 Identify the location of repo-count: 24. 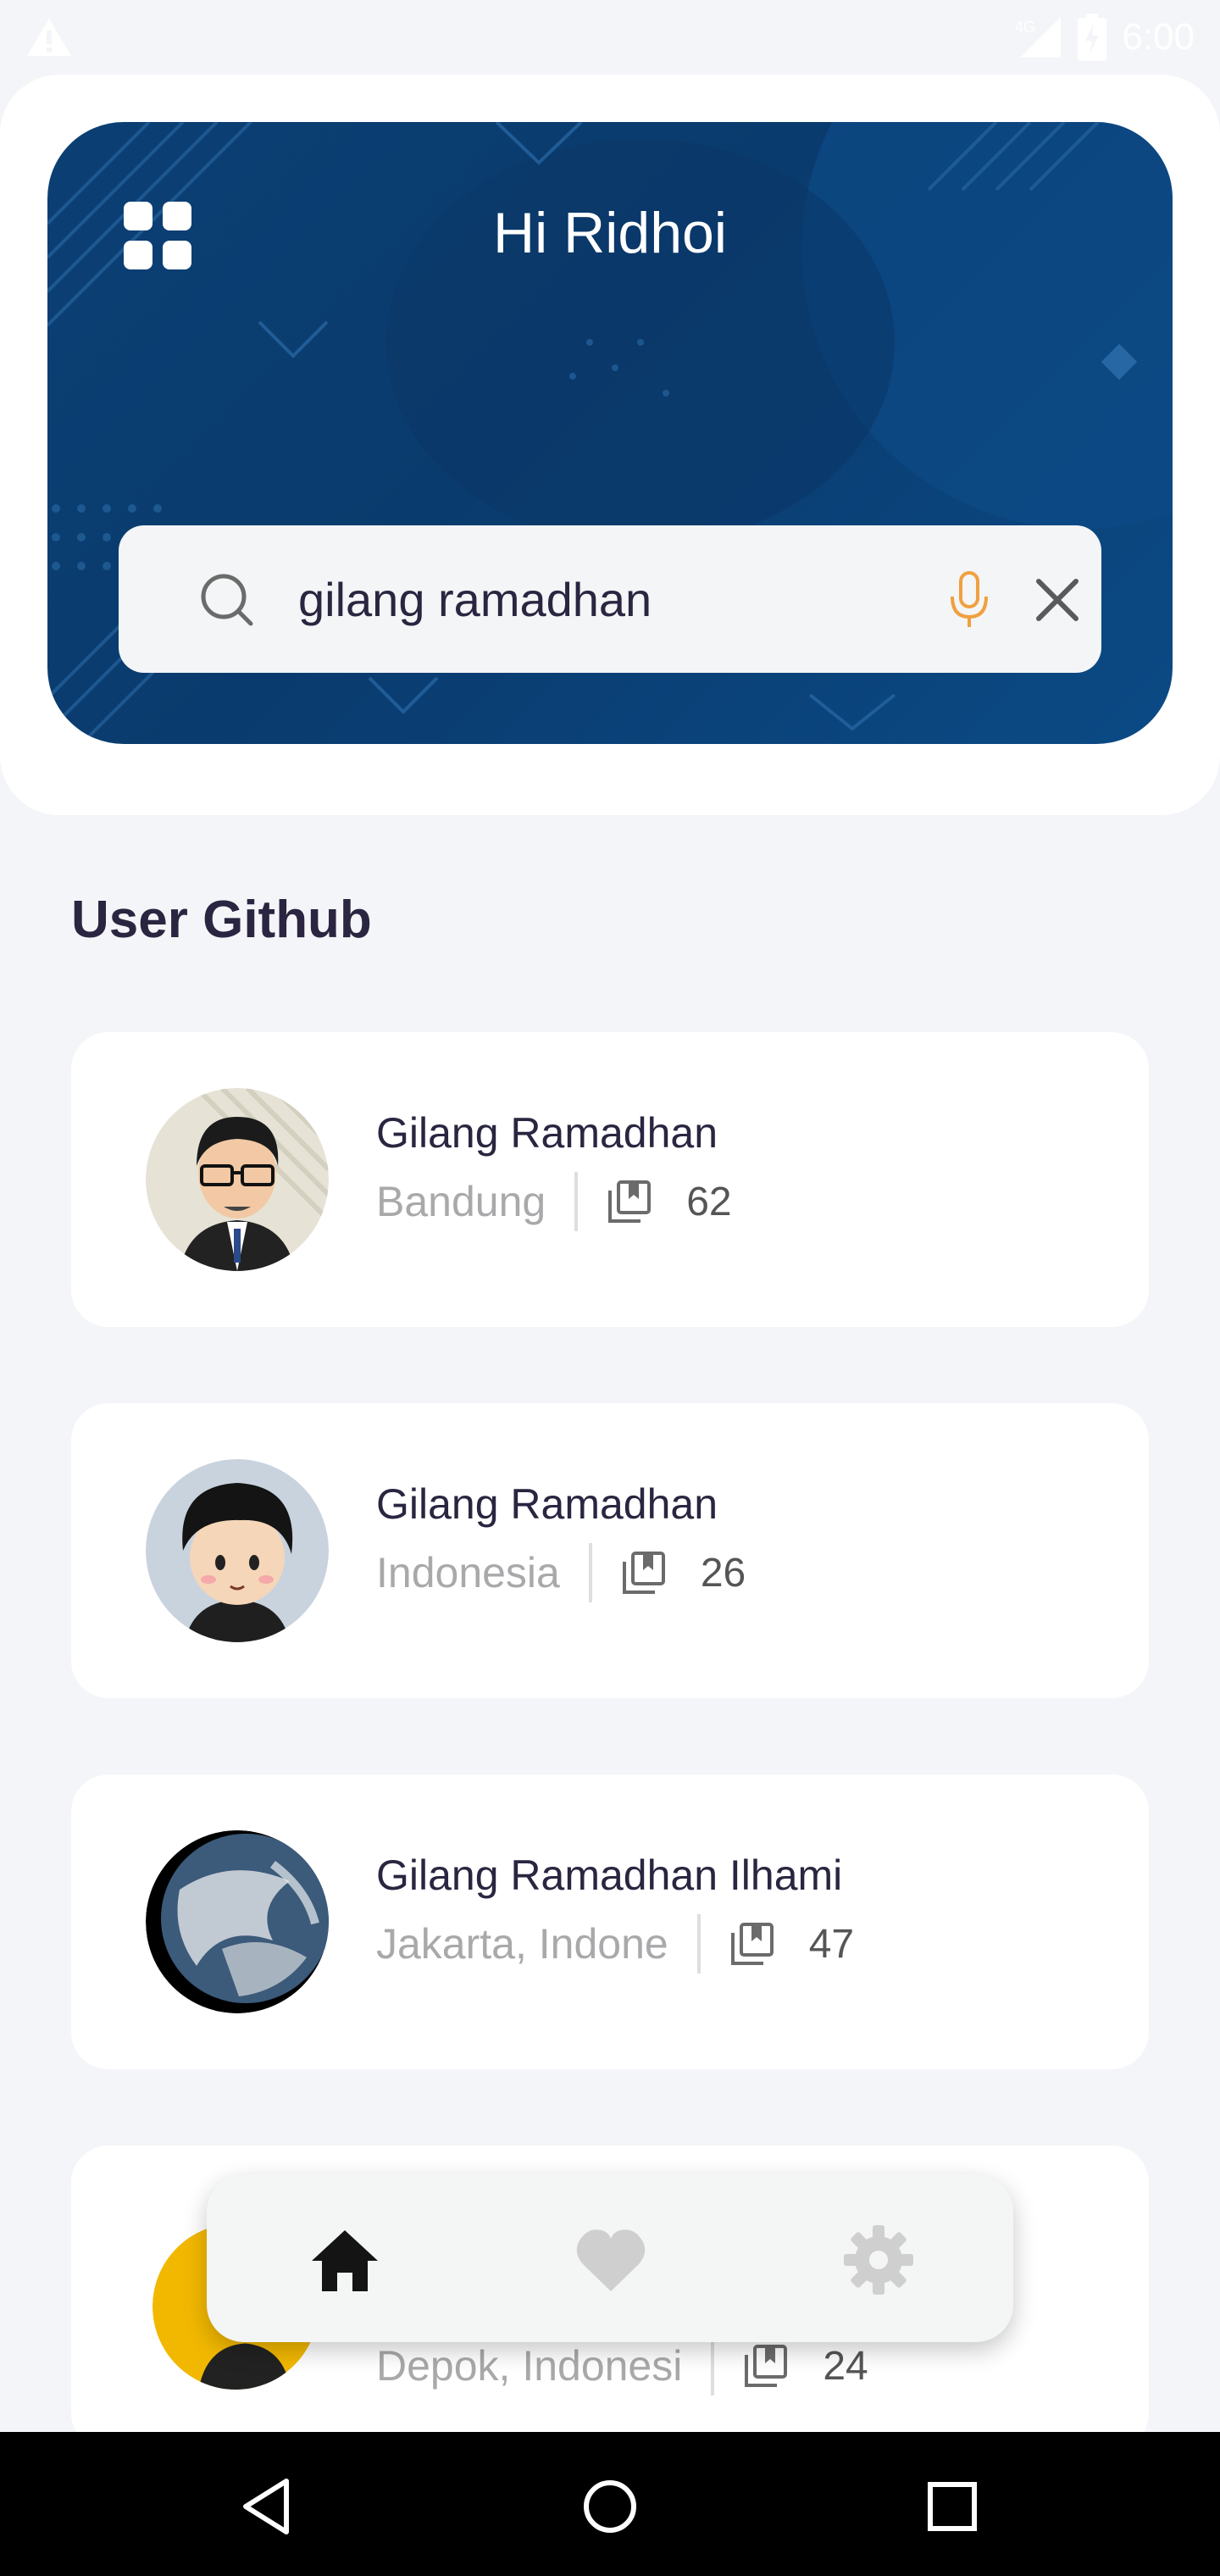
(845, 2366).